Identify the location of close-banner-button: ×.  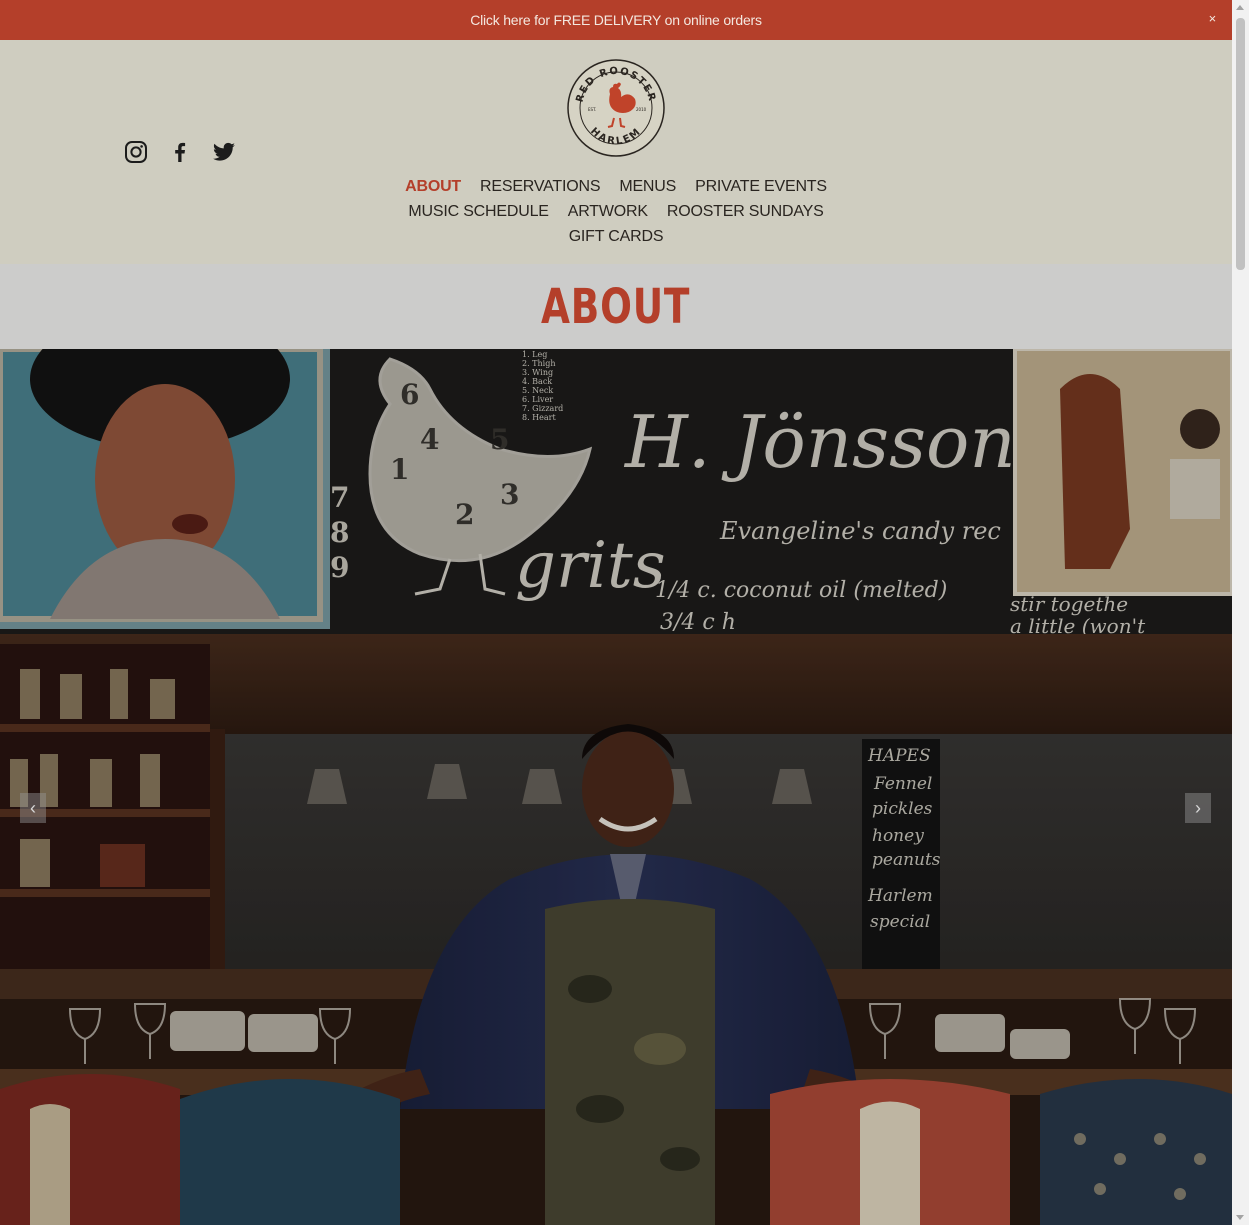
(1213, 18).